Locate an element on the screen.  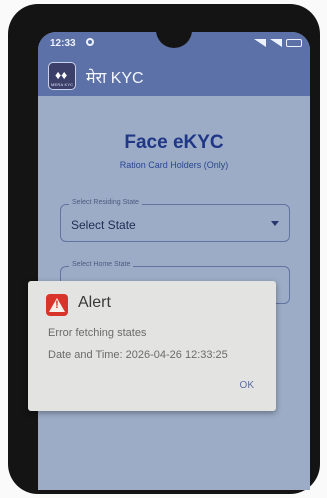
notification-icon is located at coordinates (90, 42).